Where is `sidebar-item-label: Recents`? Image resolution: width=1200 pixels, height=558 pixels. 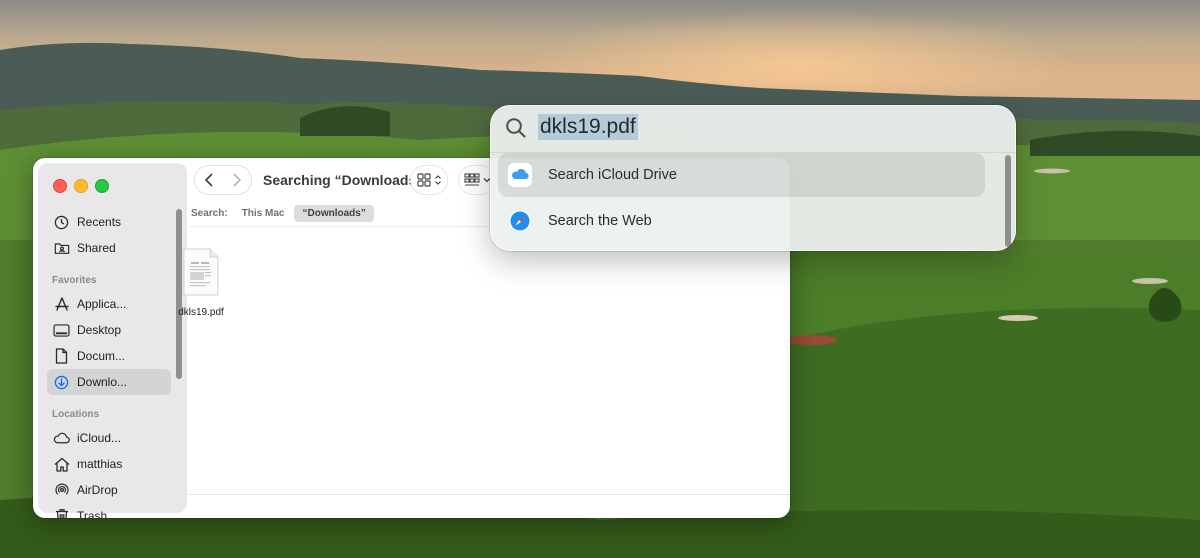
sidebar-item-label: Recents is located at coordinates (99, 222).